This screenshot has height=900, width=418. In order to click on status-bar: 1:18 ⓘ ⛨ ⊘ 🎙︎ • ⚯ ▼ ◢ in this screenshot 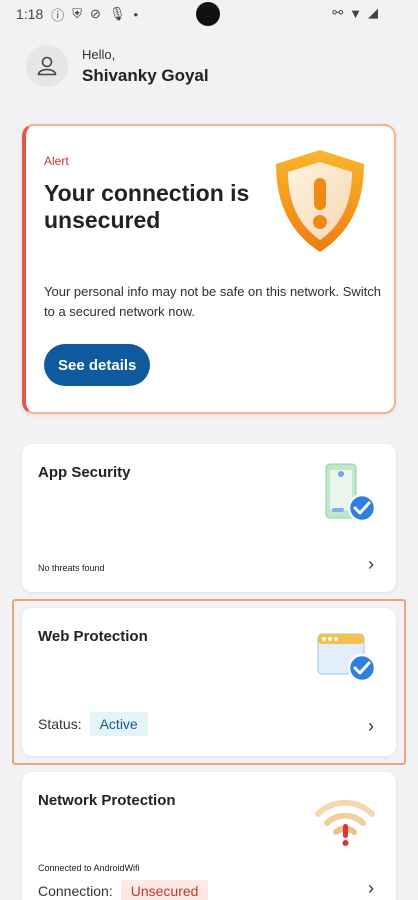, I will do `click(209, 14)`.